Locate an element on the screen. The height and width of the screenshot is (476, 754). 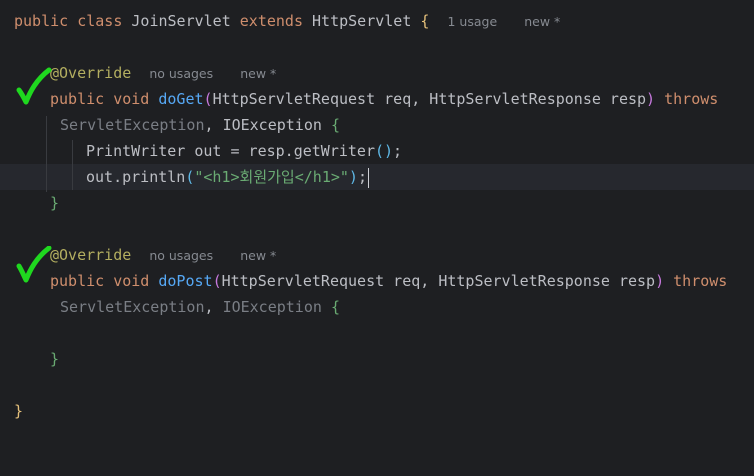
usage-hint: 1 usage is located at coordinates (473, 21).